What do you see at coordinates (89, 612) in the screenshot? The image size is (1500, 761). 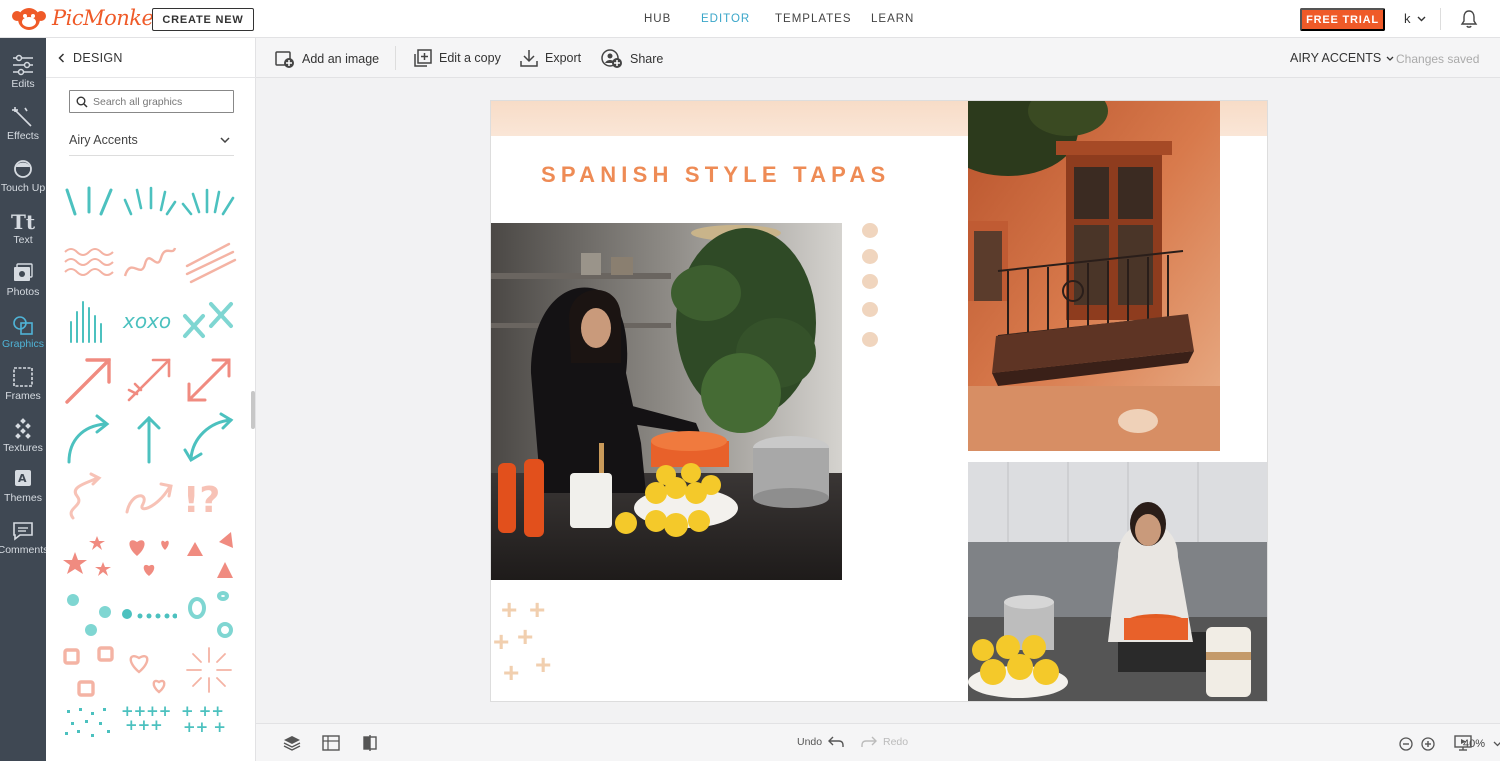 I see `graphic-teal-dots` at bounding box center [89, 612].